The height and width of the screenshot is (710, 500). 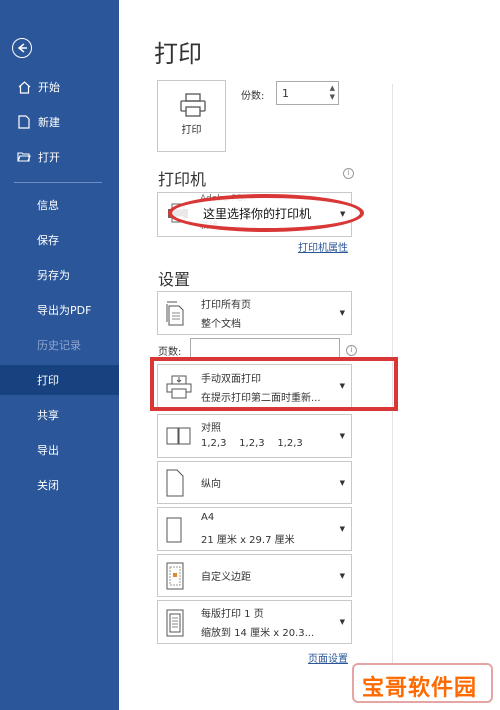 I want to click on nav-save: 保存, so click(x=59, y=240).